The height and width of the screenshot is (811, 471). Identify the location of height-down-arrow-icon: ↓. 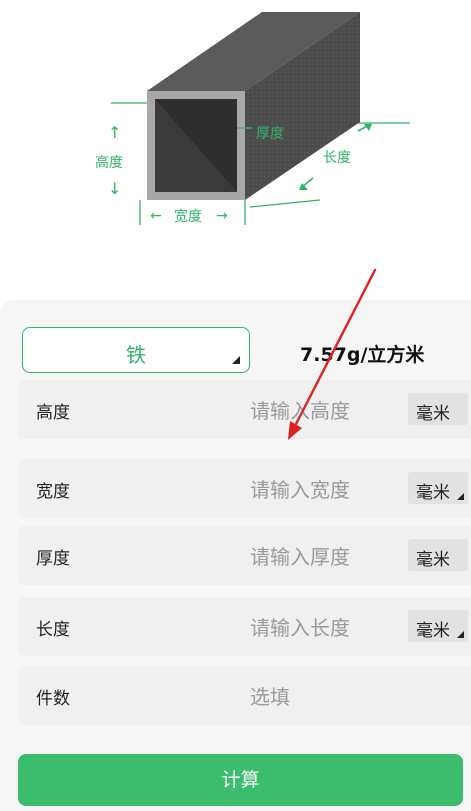
(114, 188).